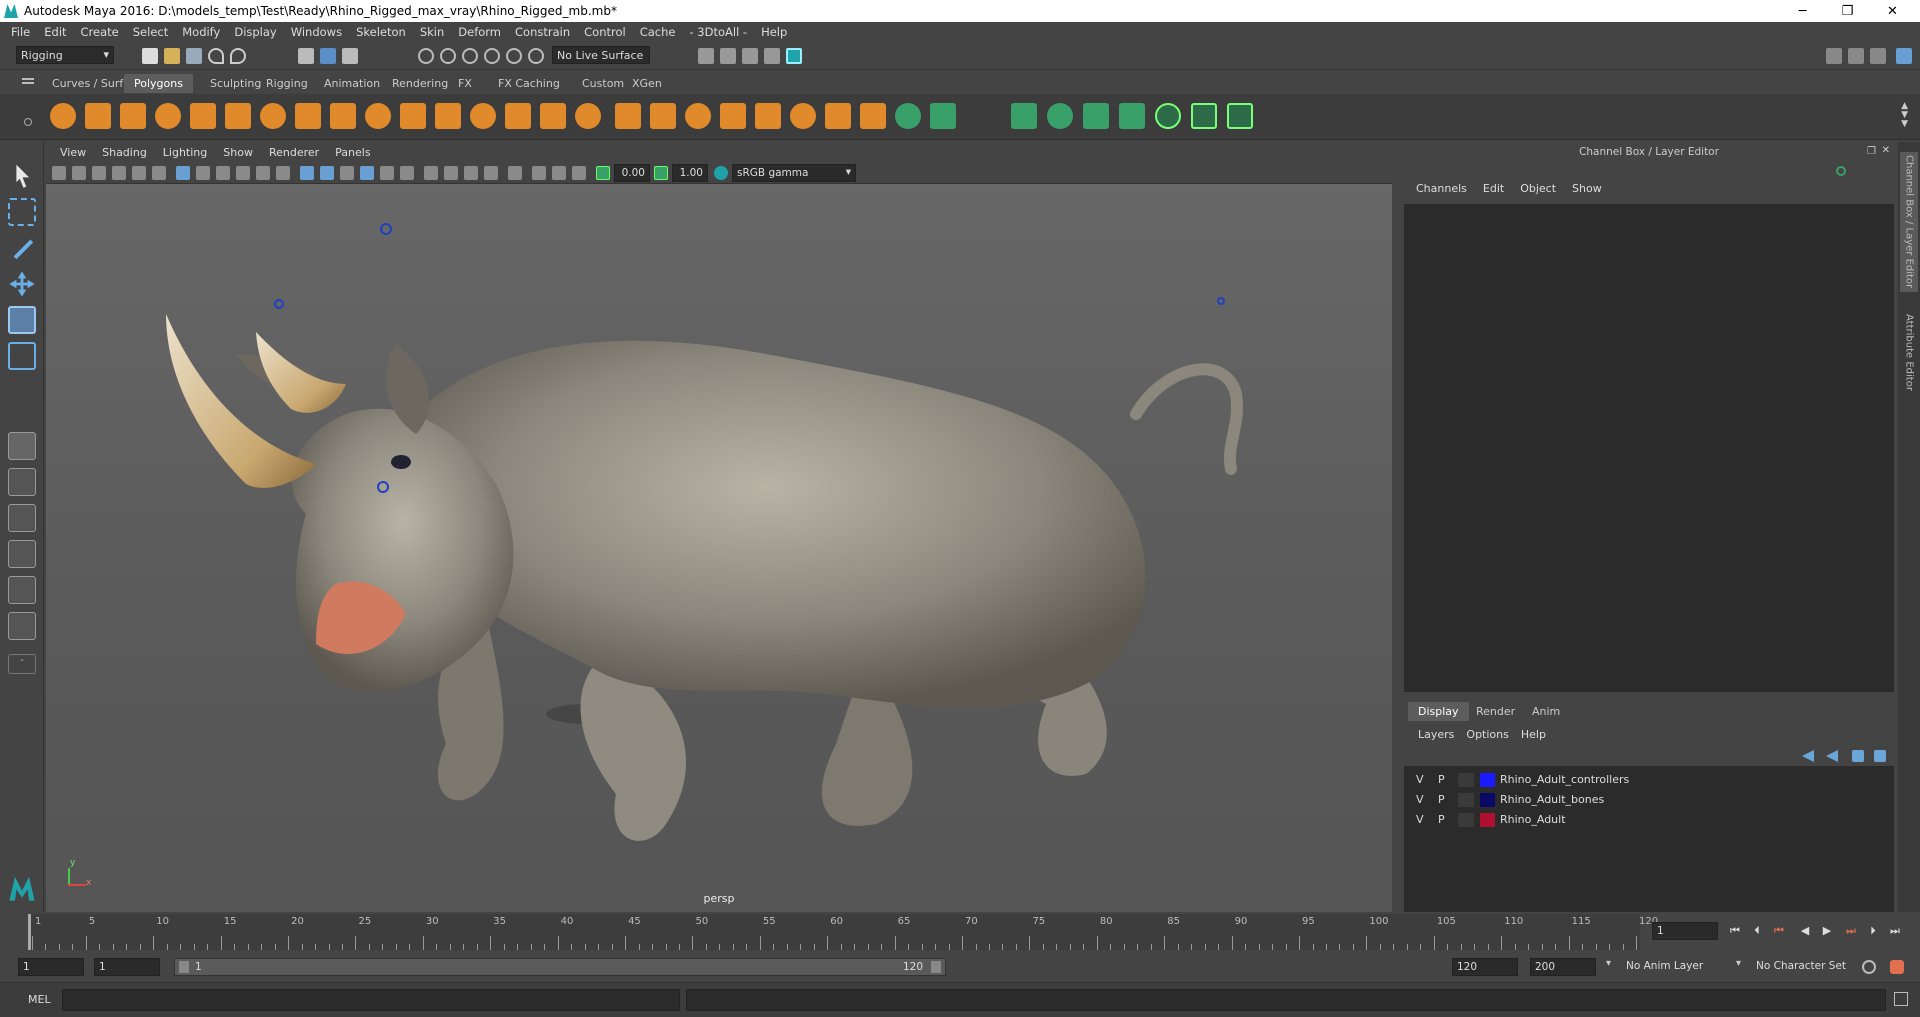  Describe the element at coordinates (542, 32) in the screenshot. I see `menu-constrain: Constrain` at that location.